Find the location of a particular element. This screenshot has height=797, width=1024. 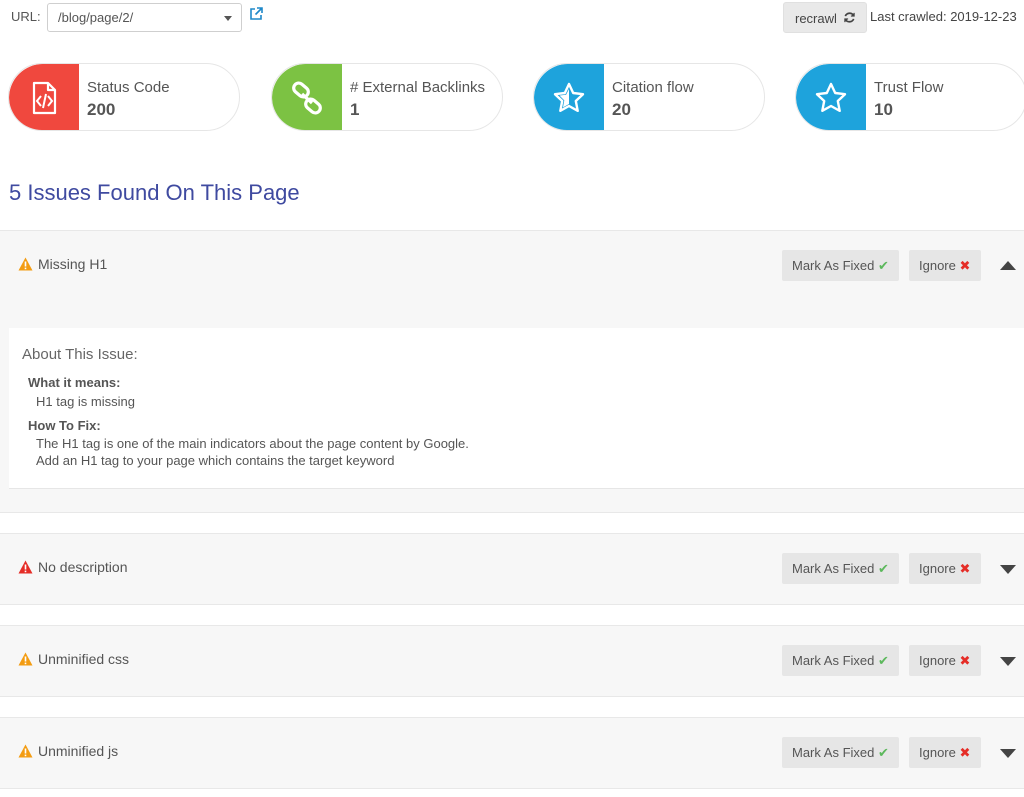

recrawl-label: recrawl is located at coordinates (816, 18).